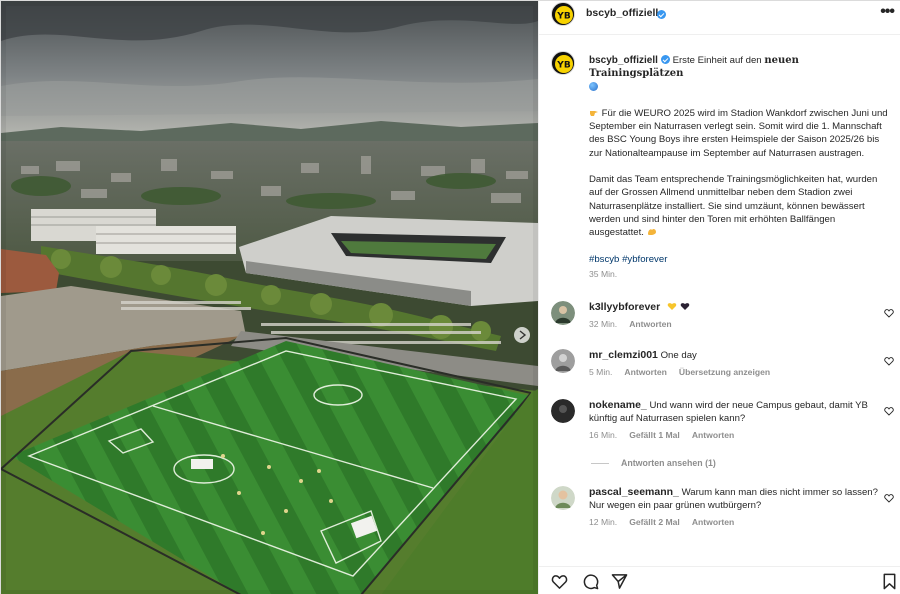 This screenshot has height=594, width=900. I want to click on heart-outline-icon, so click(559, 581).